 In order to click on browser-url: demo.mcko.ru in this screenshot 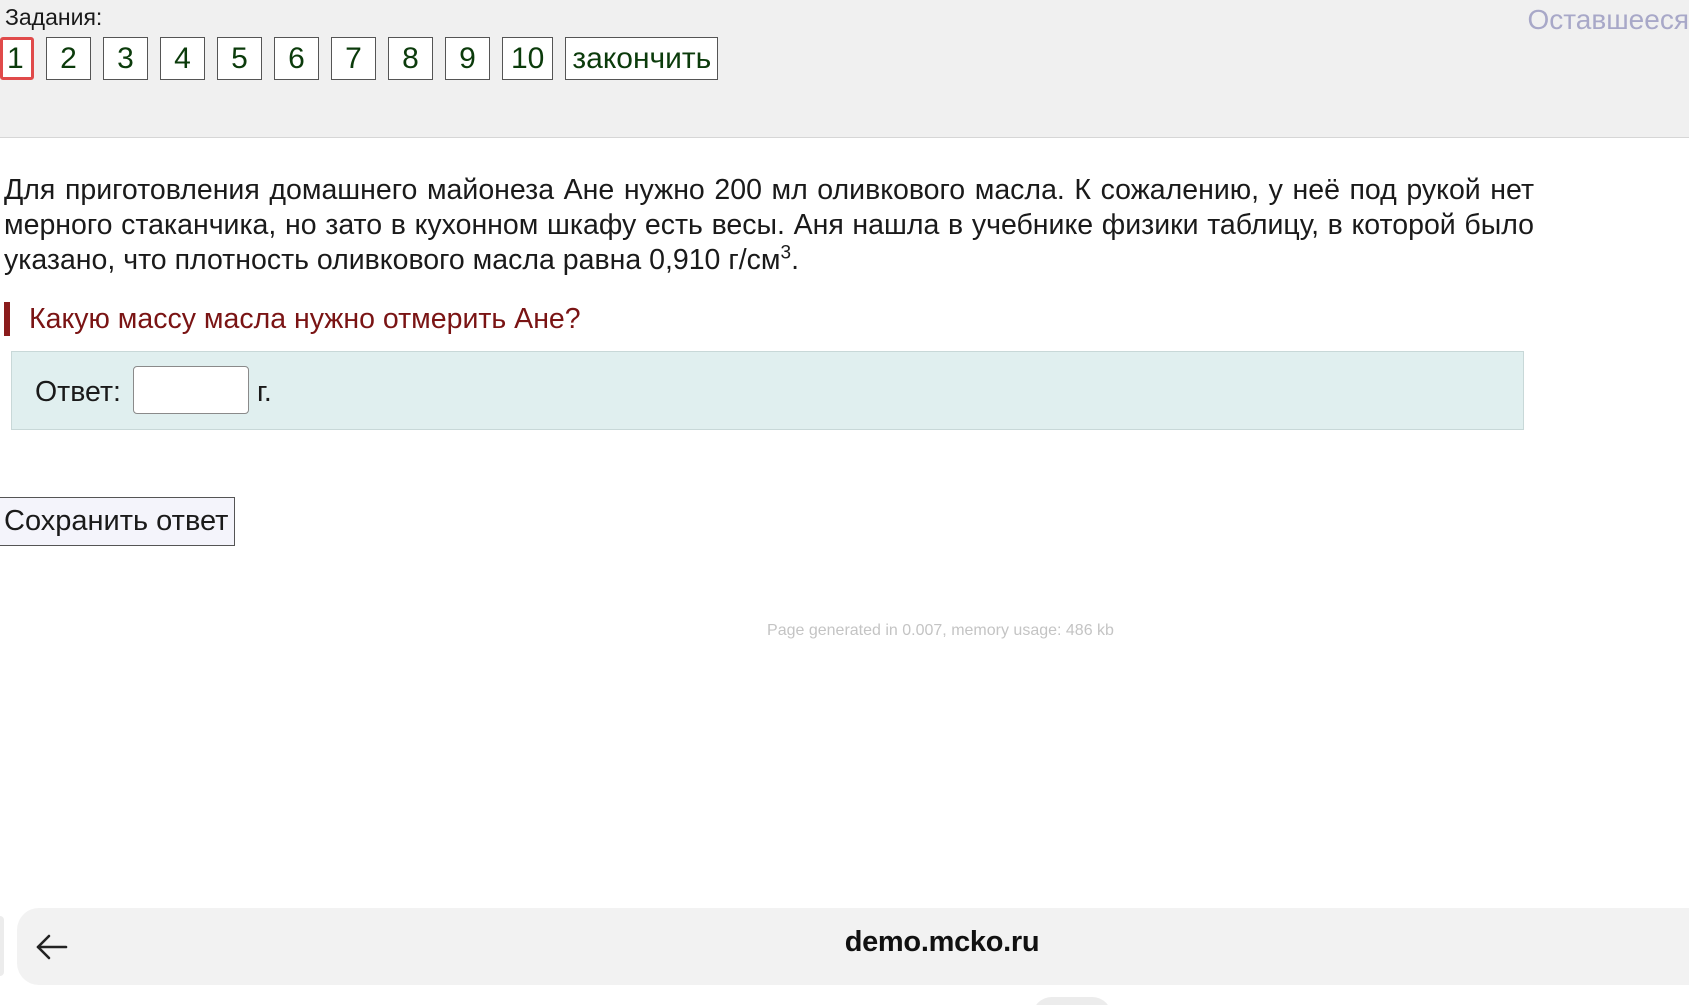, I will do `click(844, 942)`.